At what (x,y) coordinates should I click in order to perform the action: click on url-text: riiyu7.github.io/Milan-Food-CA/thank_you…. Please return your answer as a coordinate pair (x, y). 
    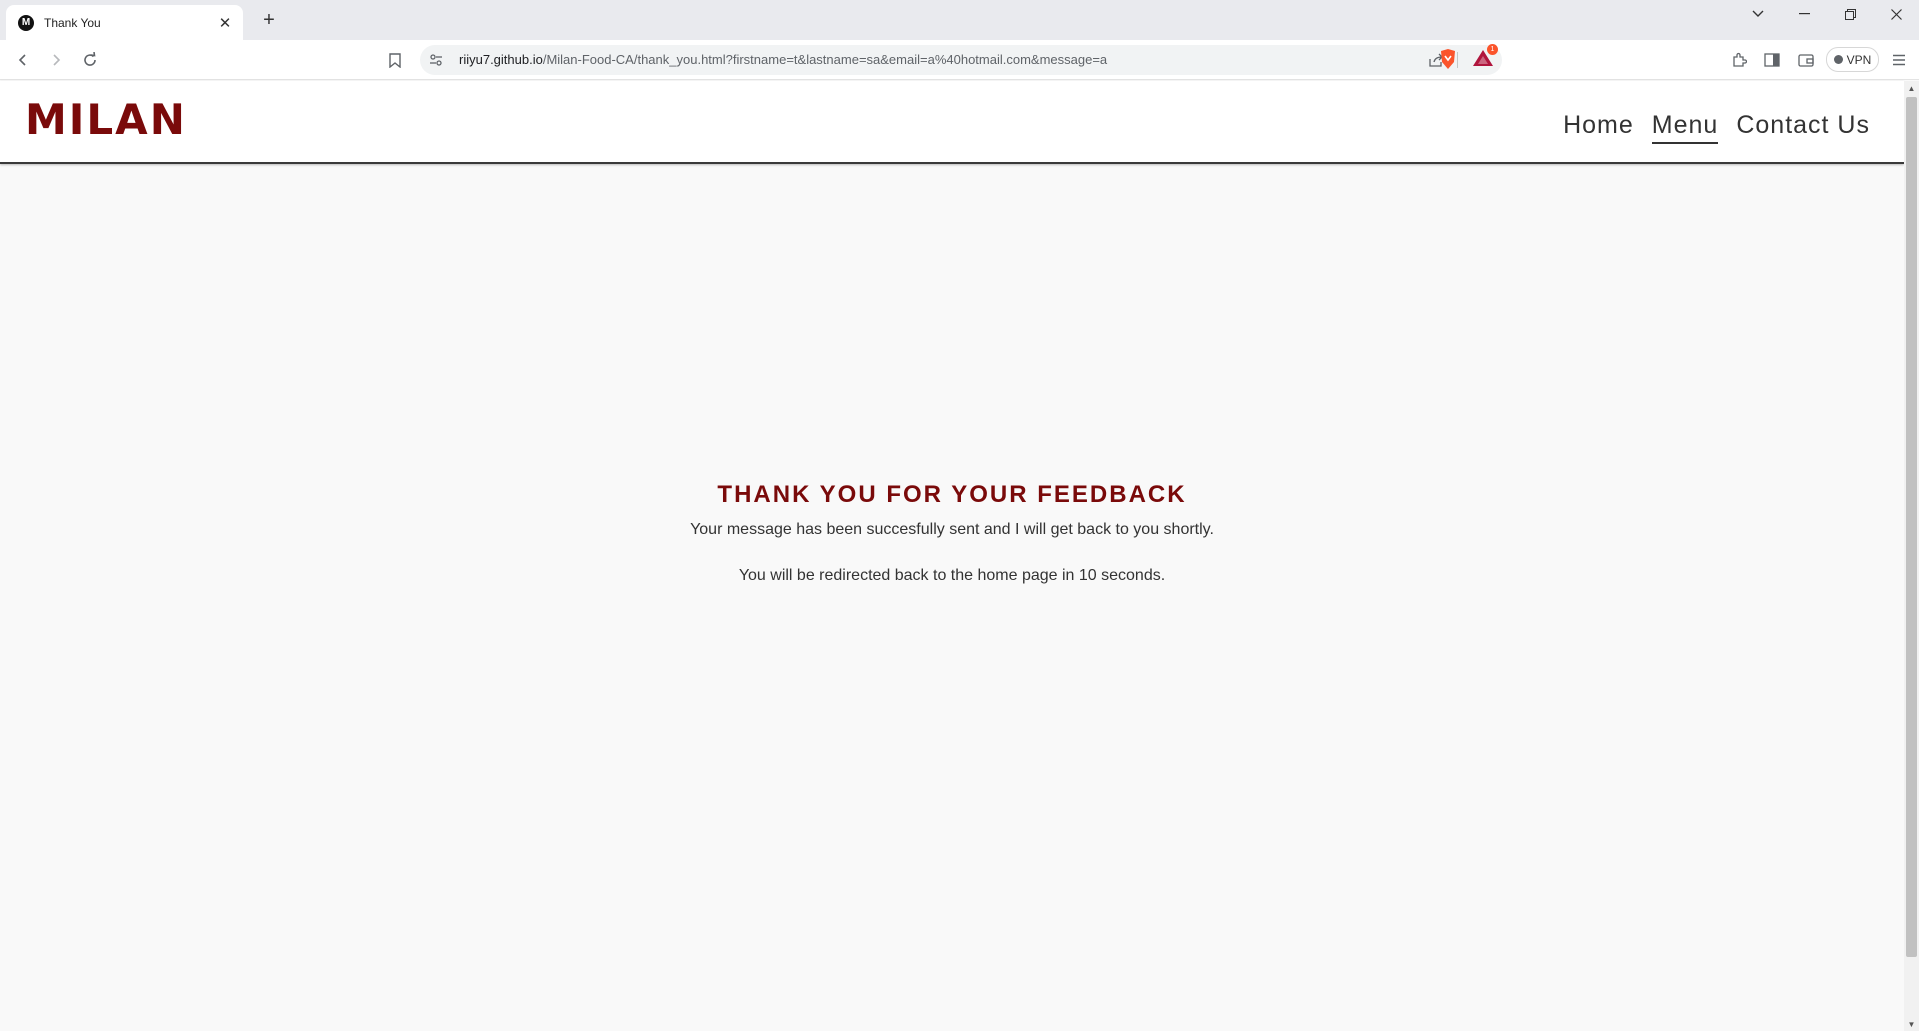
    Looking at the image, I should click on (783, 59).